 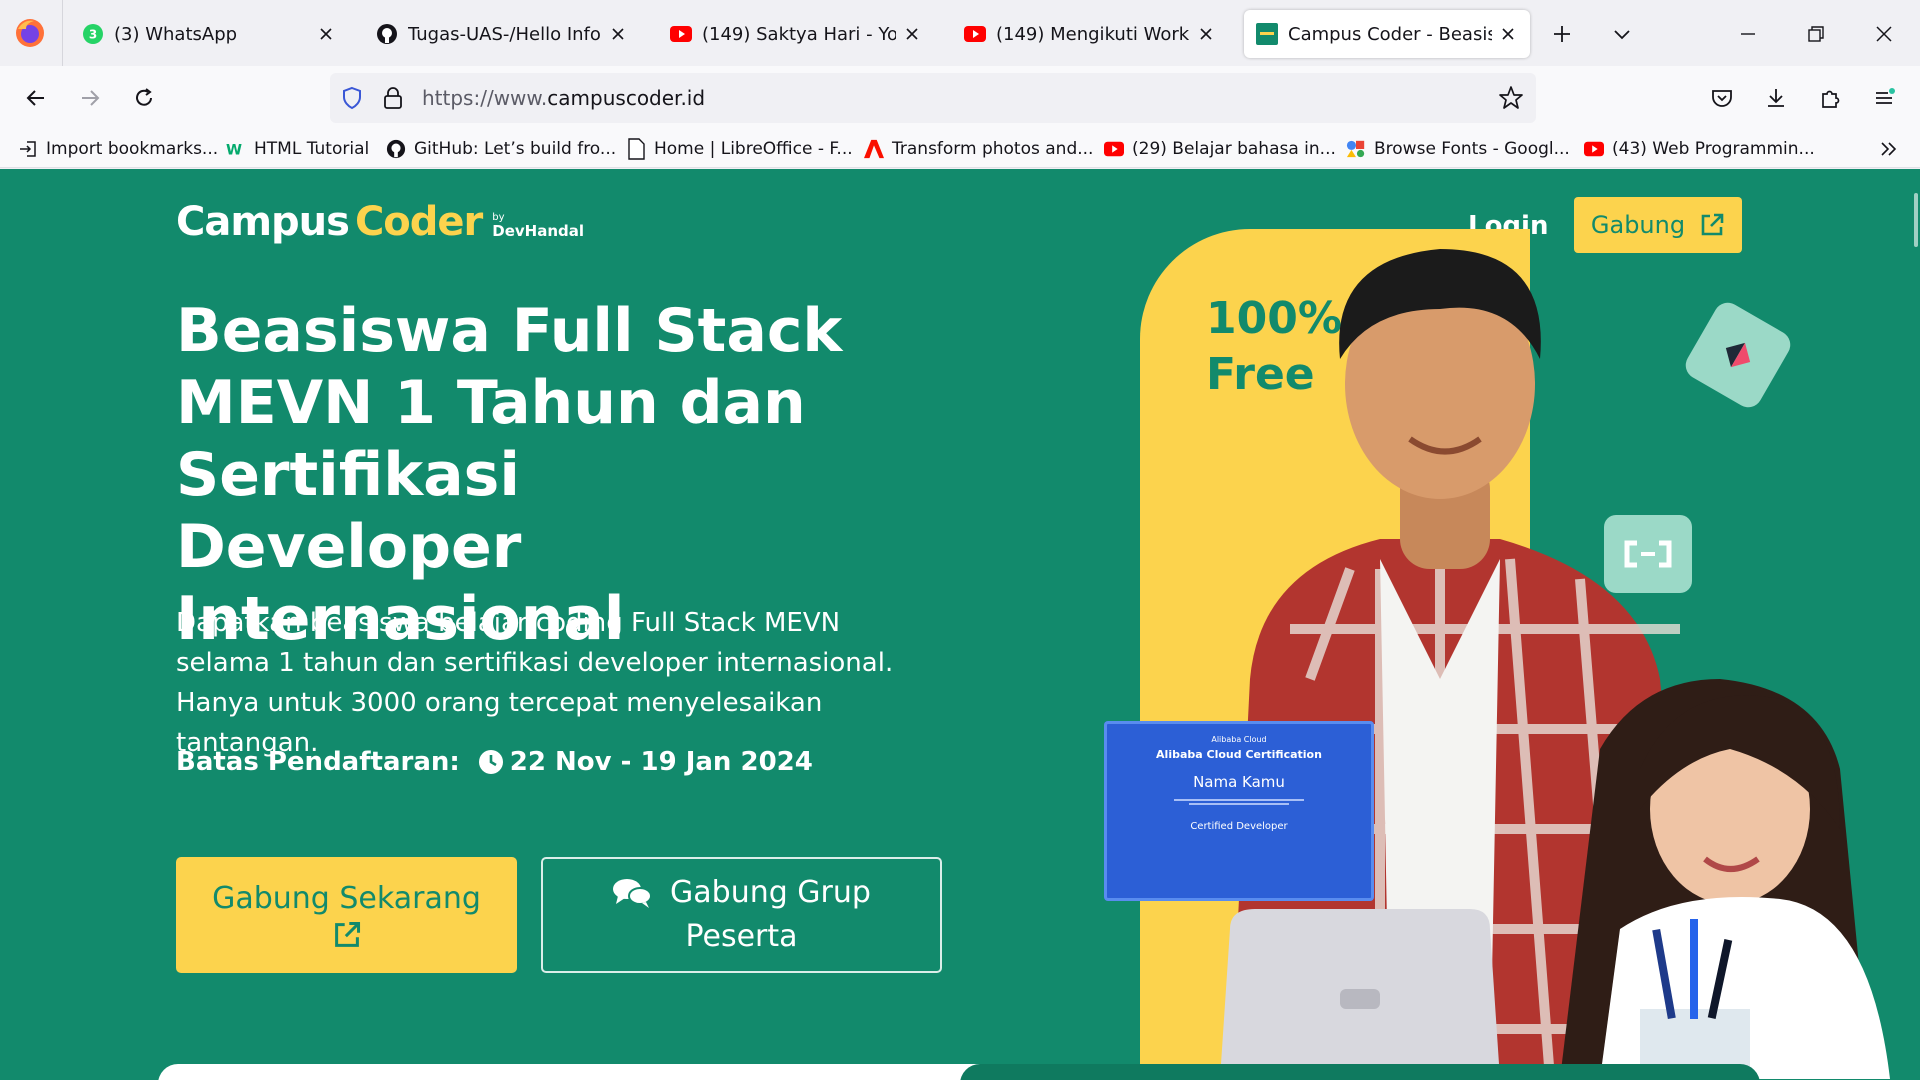 What do you see at coordinates (799, 34) in the screenshot?
I see `tab-title: (149) Saktya Hari - YouTub` at bounding box center [799, 34].